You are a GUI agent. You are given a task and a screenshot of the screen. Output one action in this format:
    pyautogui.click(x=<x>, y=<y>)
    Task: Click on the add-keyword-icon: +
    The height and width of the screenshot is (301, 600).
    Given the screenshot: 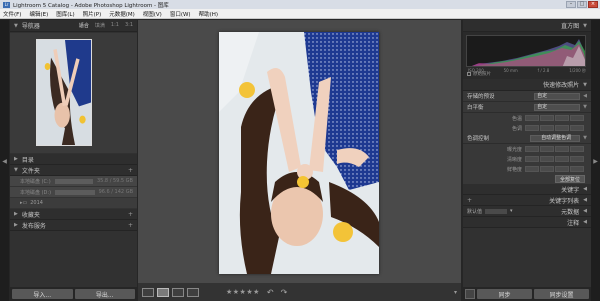 What is the action you would take?
    pyautogui.click(x=469, y=200)
    